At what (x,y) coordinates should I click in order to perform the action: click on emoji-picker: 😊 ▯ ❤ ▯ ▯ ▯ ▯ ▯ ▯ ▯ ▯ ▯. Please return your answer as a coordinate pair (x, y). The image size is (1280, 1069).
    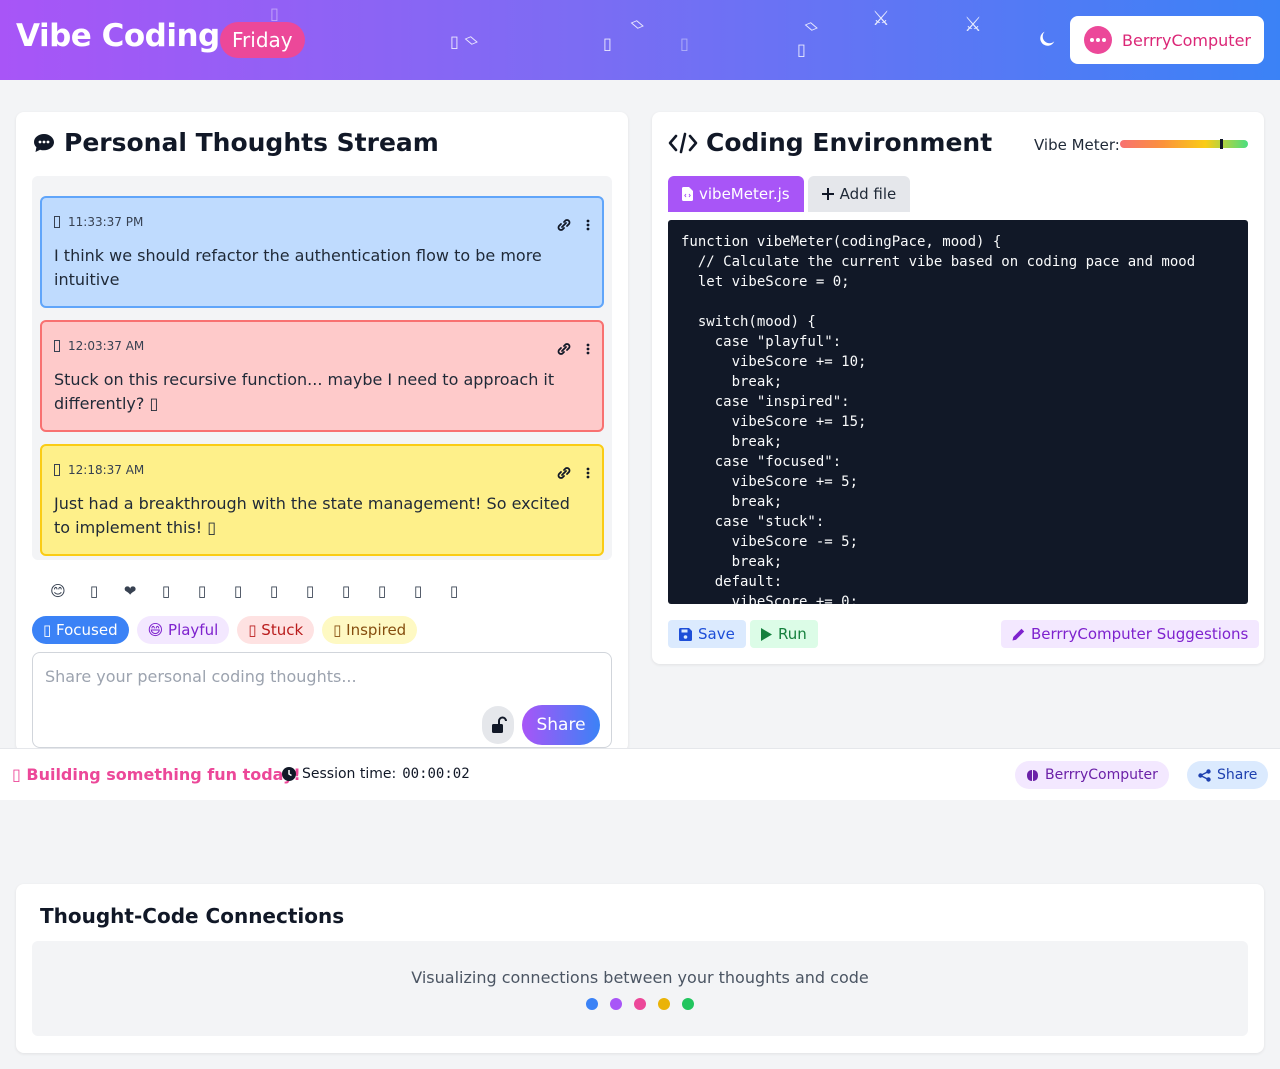
    Looking at the image, I should click on (256, 591).